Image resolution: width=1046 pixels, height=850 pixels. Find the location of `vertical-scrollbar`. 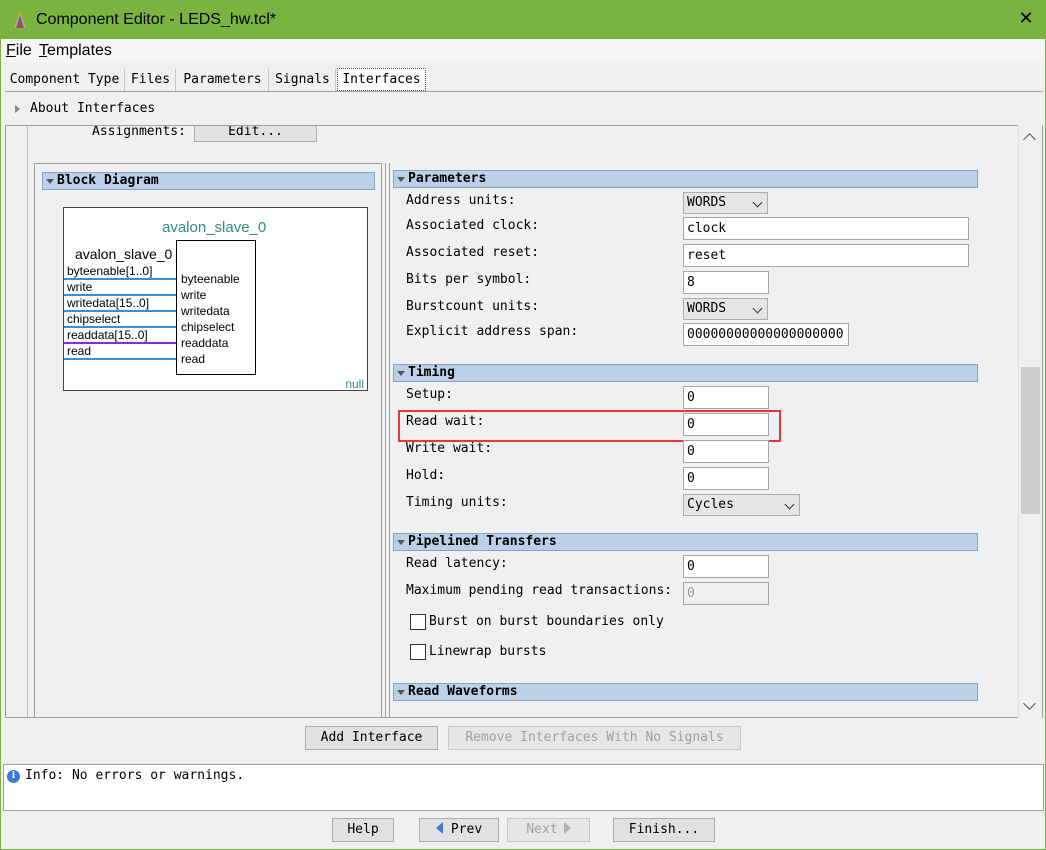

vertical-scrollbar is located at coordinates (1030, 421).